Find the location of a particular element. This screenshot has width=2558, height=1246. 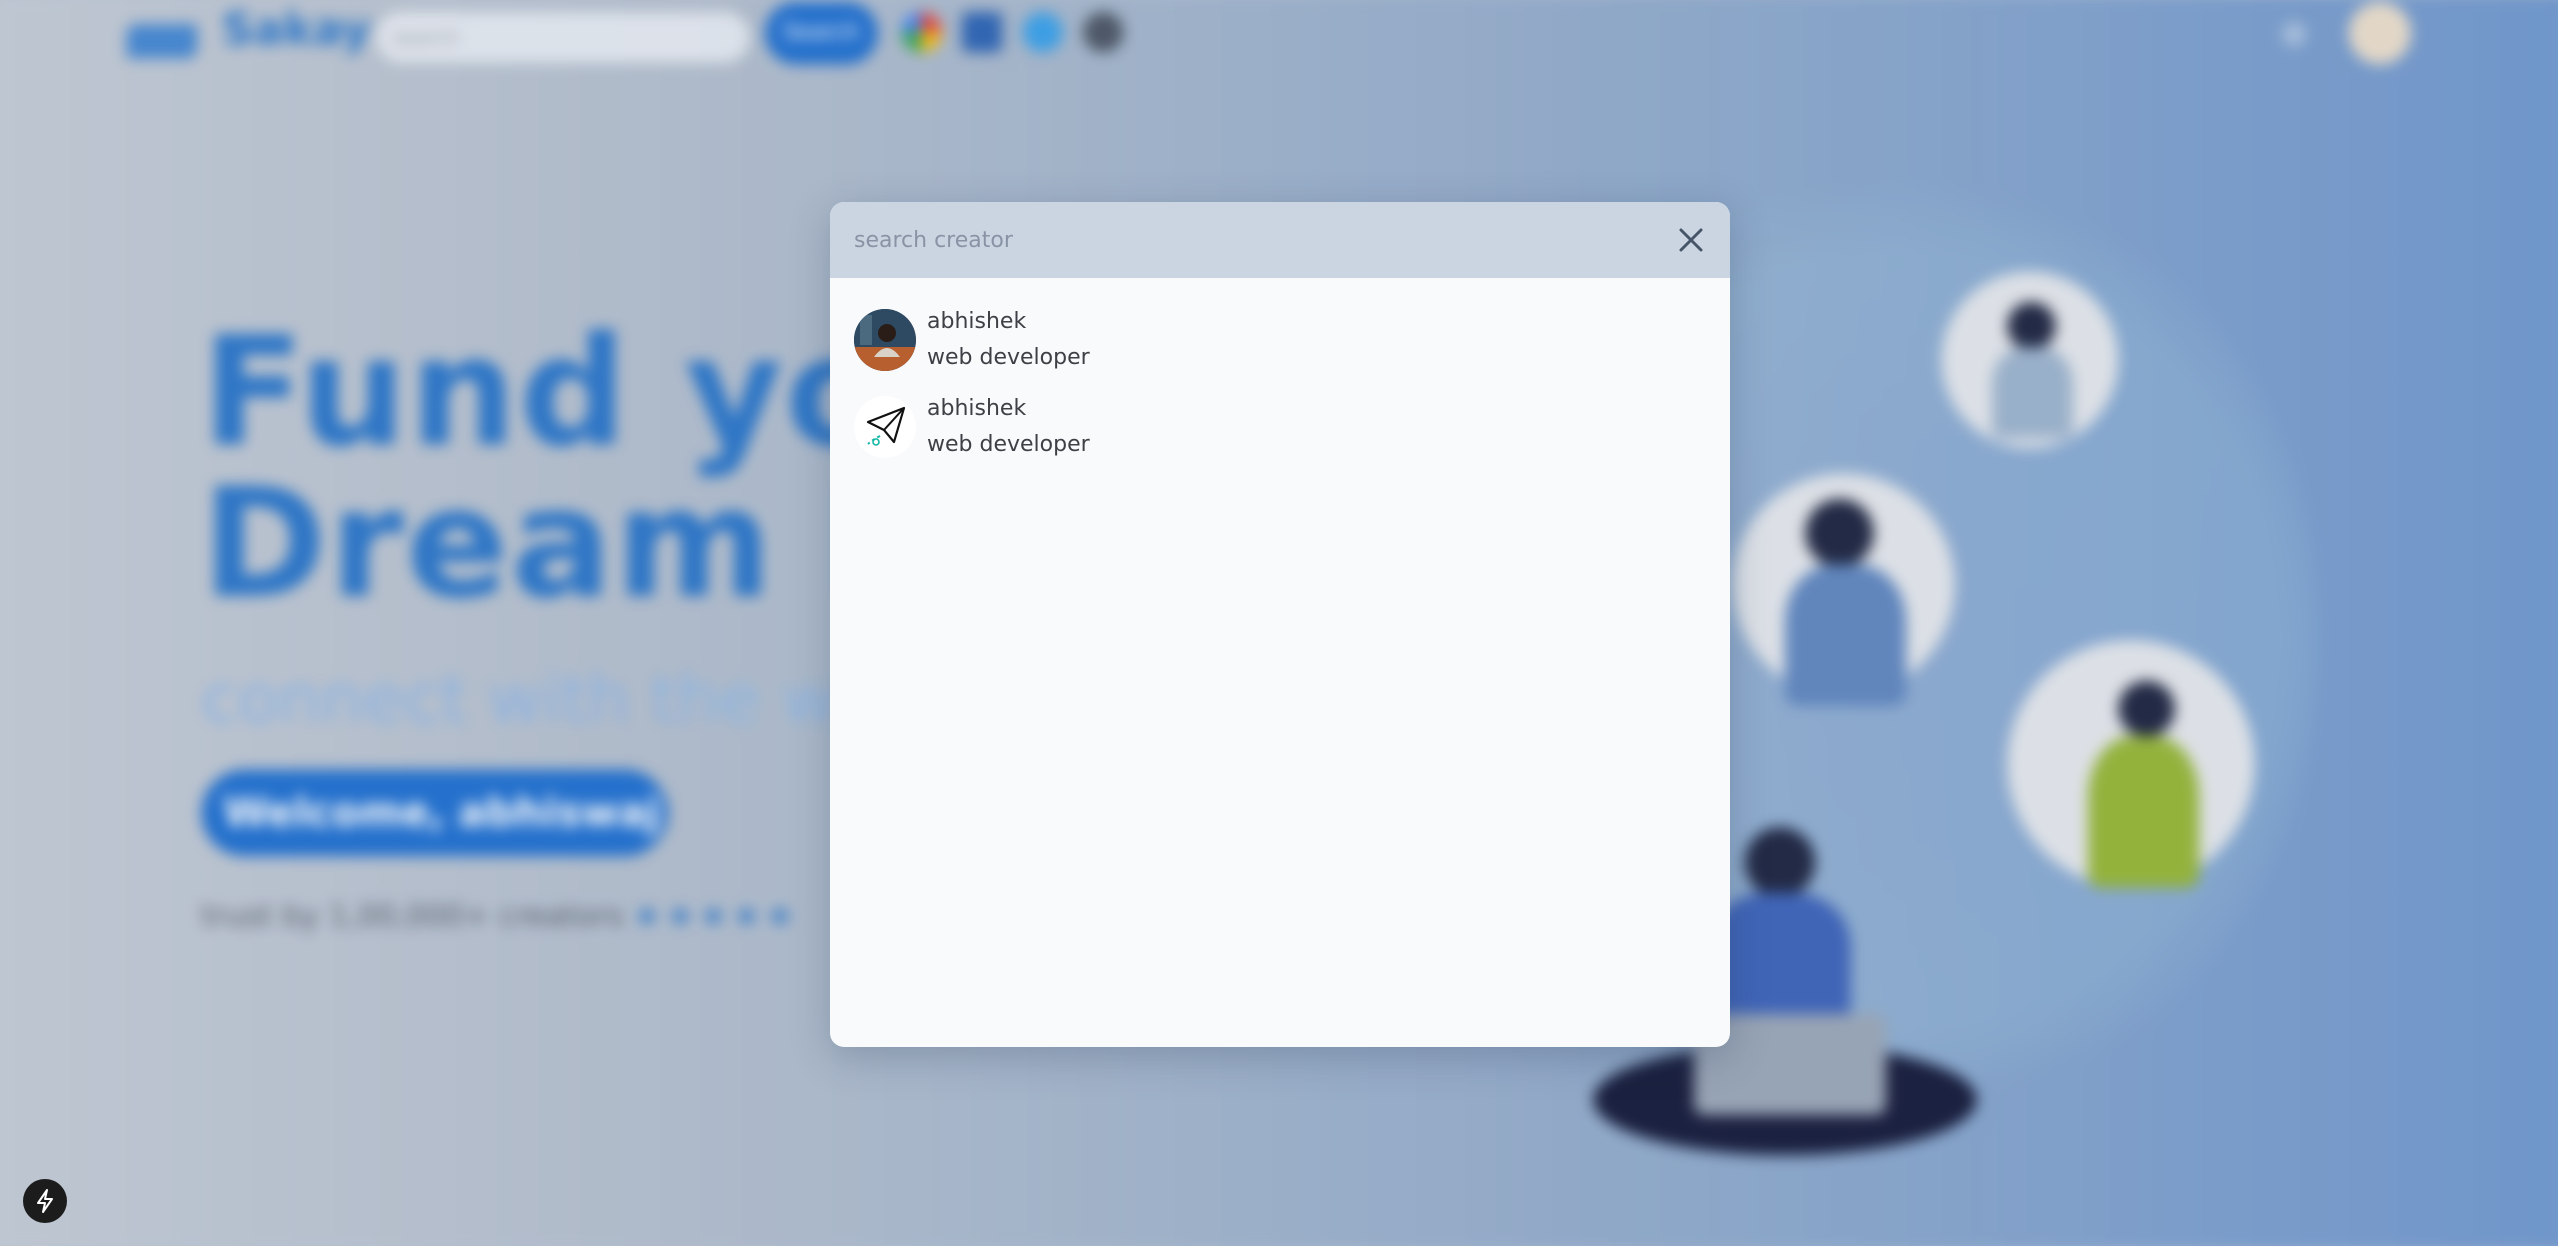

search-creator-input is located at coordinates (1240, 240).